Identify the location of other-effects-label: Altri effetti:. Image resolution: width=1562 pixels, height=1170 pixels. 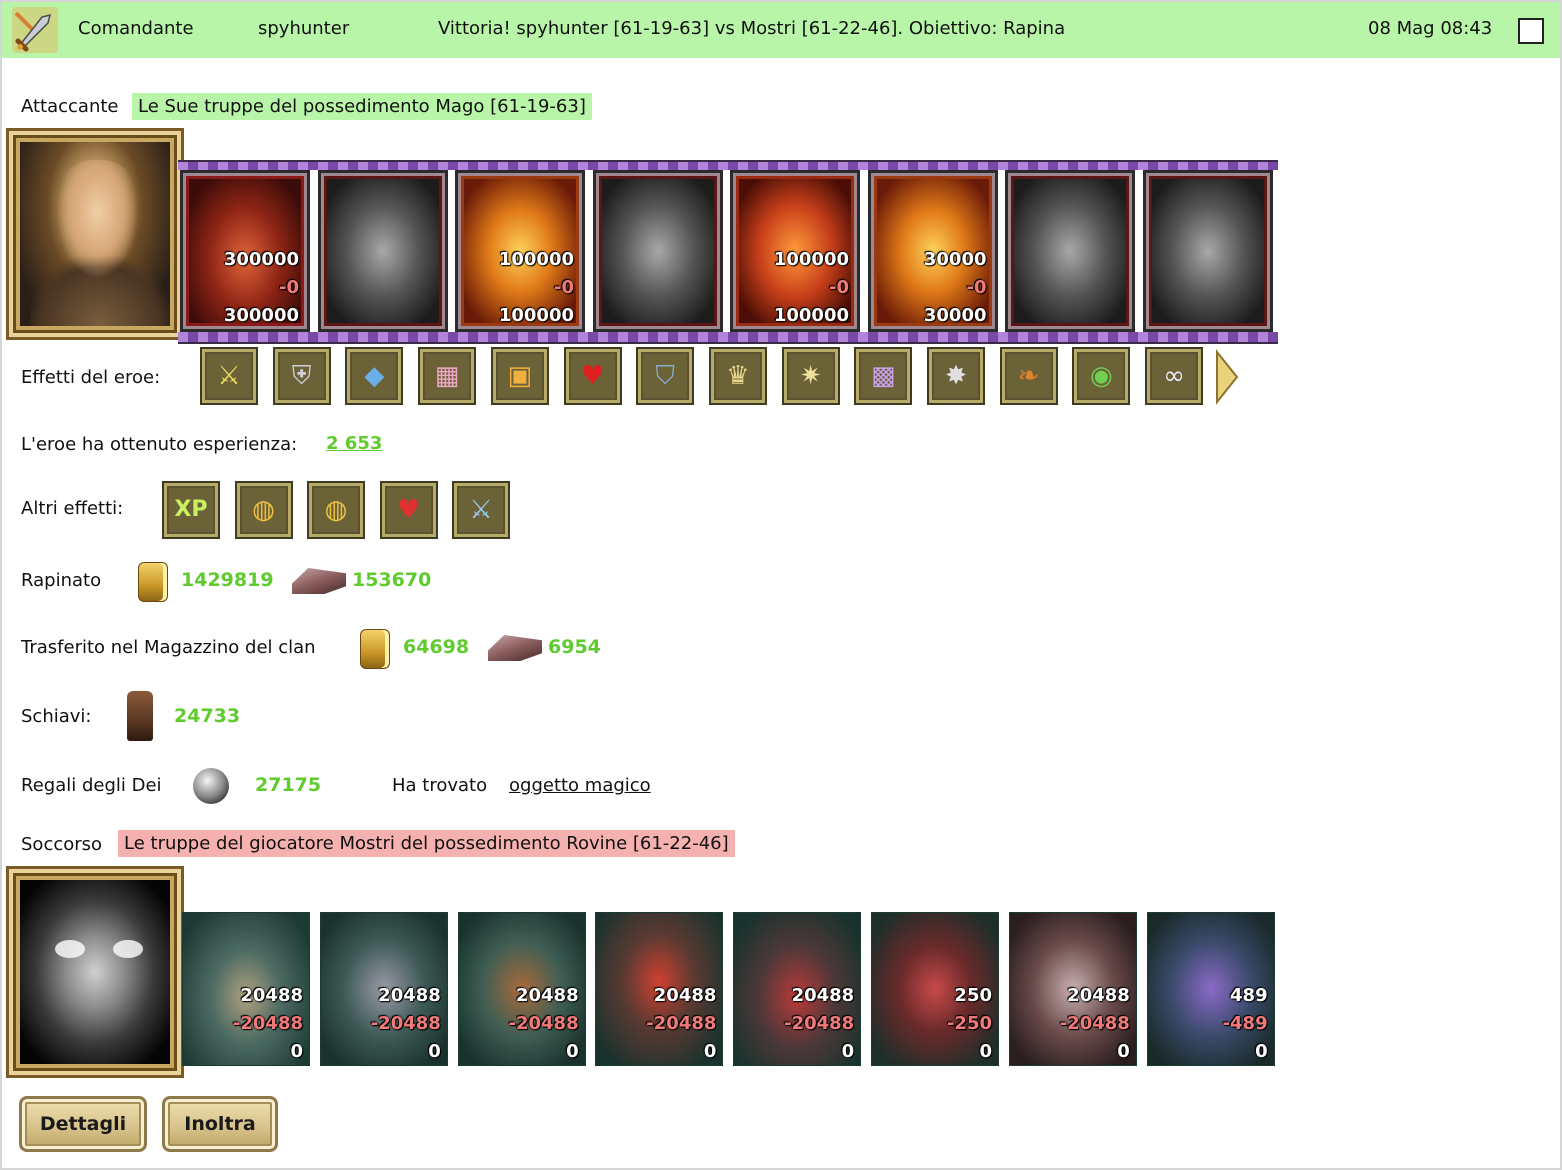
(72, 508).